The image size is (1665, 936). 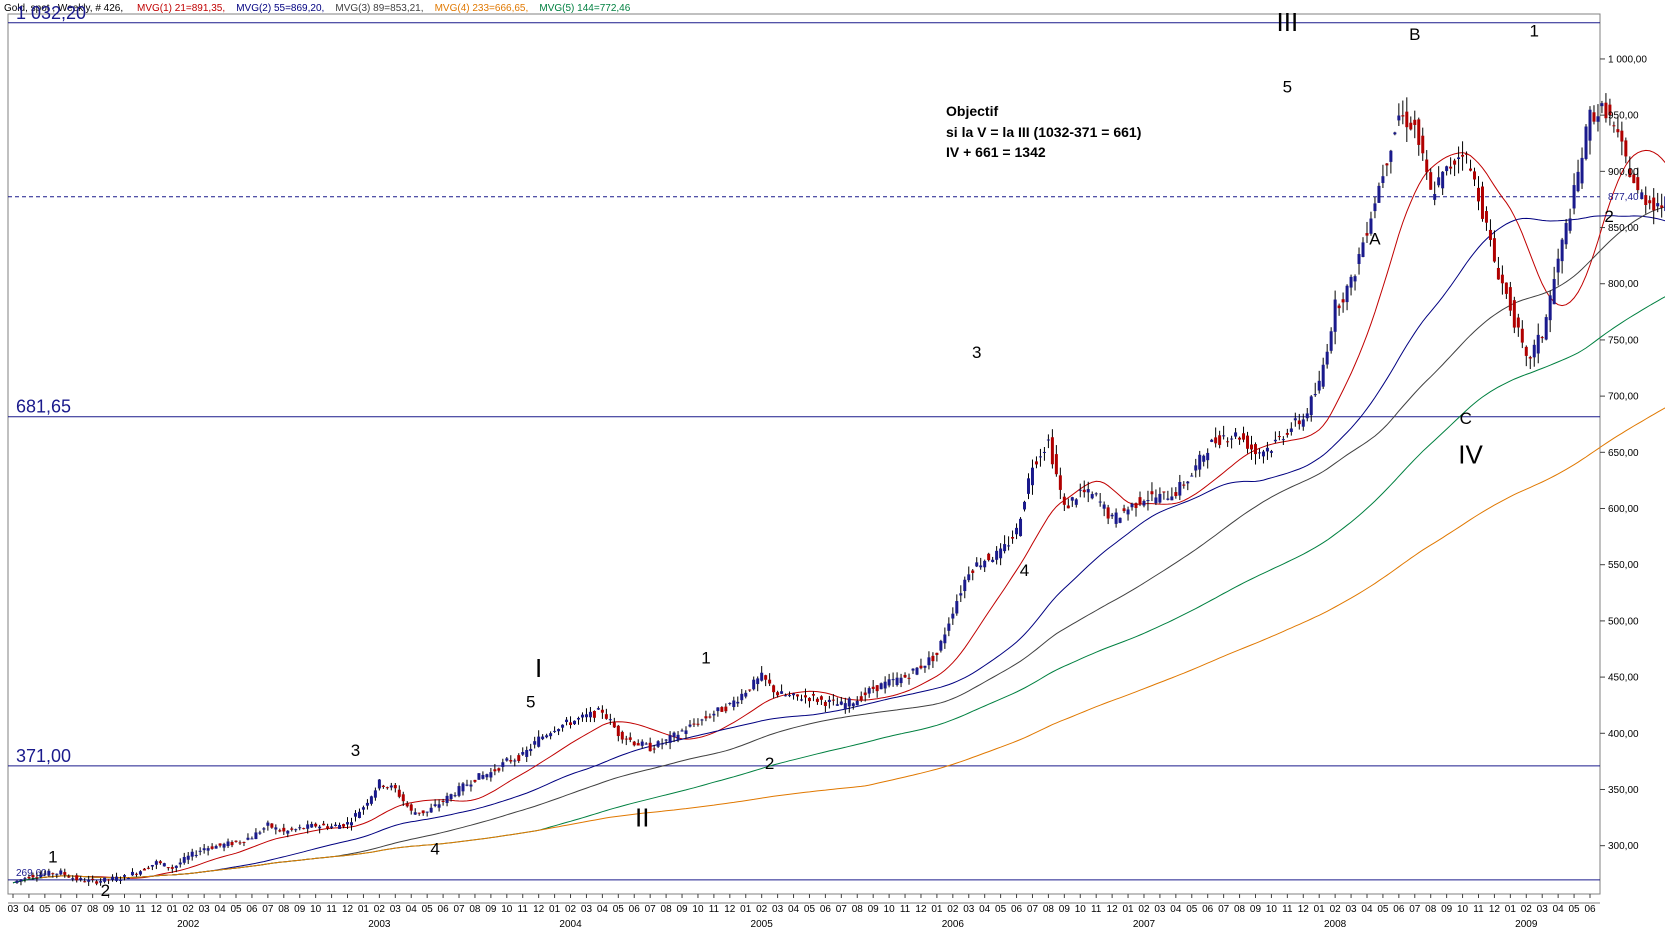 What do you see at coordinates (331, 909) in the screenshot?
I see `x-month-label: 11` at bounding box center [331, 909].